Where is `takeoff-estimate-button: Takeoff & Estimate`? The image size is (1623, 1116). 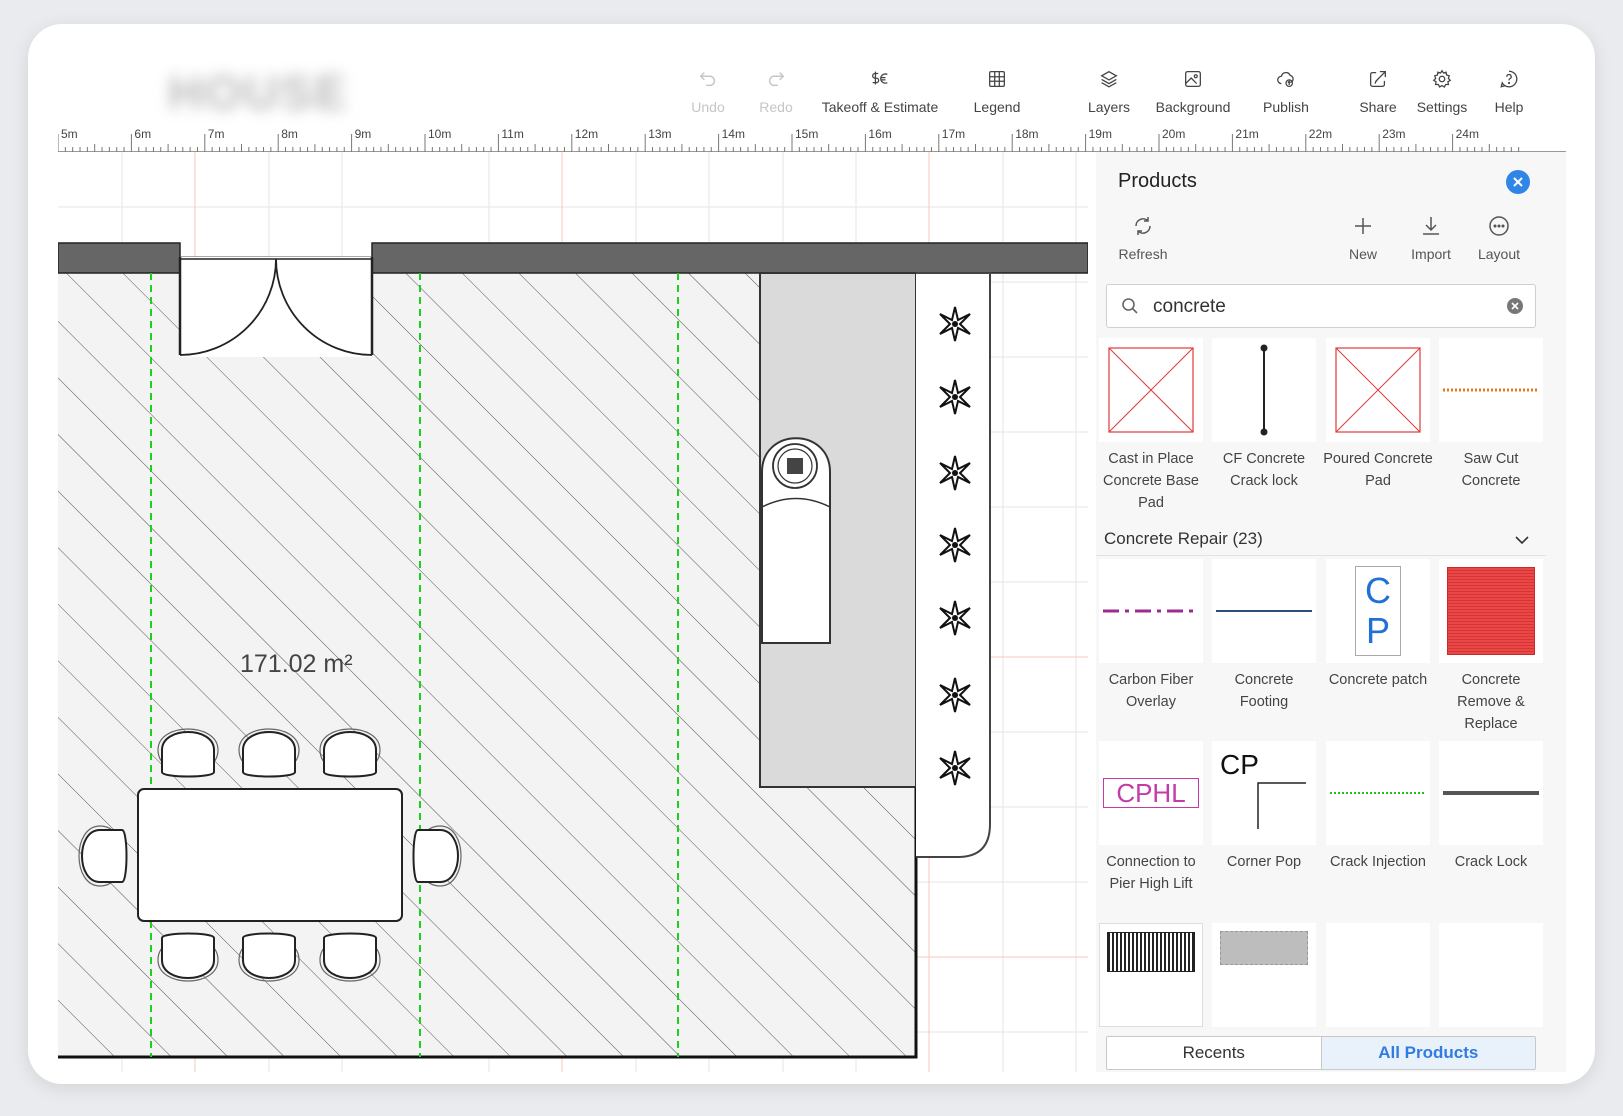 takeoff-estimate-button: Takeoff & Estimate is located at coordinates (880, 92).